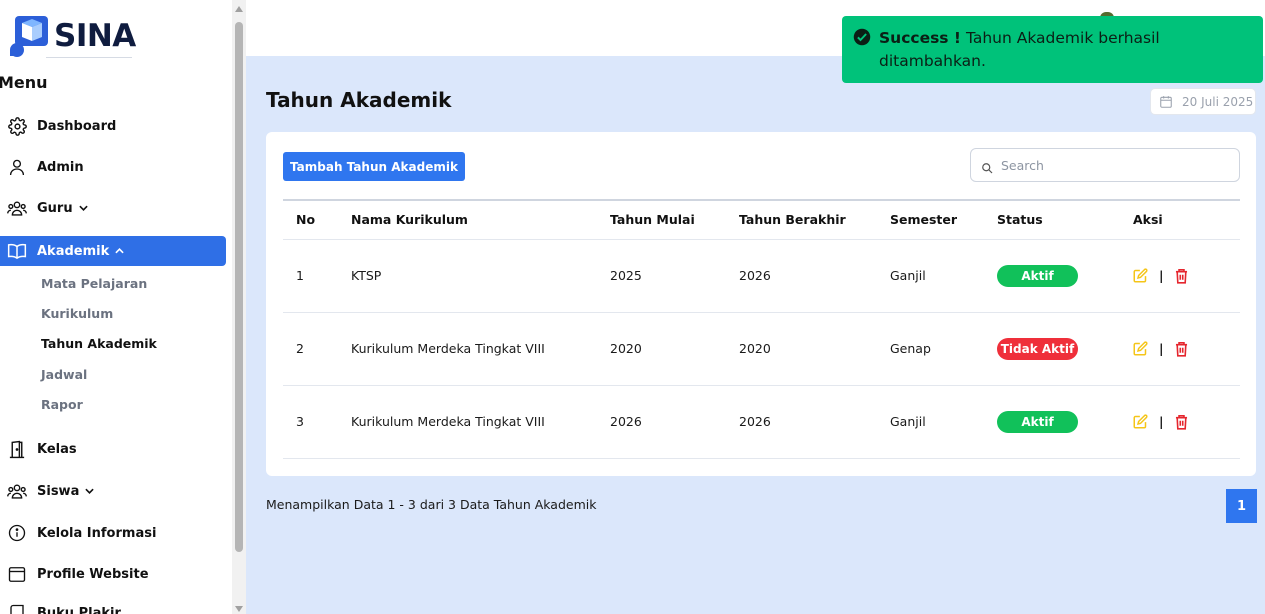  Describe the element at coordinates (73, 251) in the screenshot. I see `sidebar-item-label: Akademik` at that location.